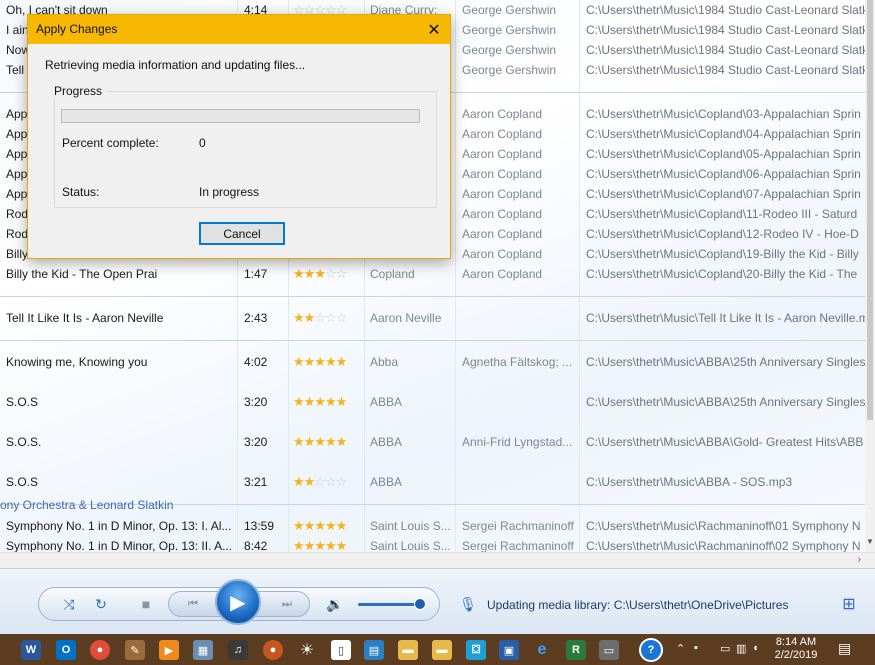 This screenshot has width=875, height=665. I want to click on store-icon: ⛋, so click(476, 650).